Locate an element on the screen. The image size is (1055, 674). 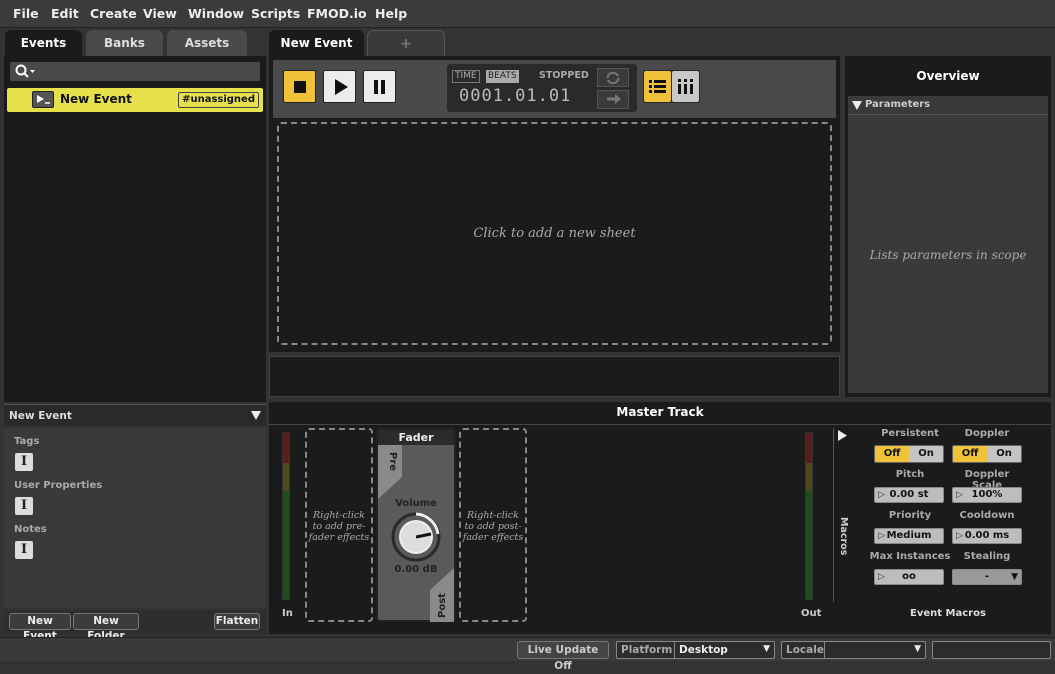
doppler-toggle: Off On is located at coordinates (987, 454).